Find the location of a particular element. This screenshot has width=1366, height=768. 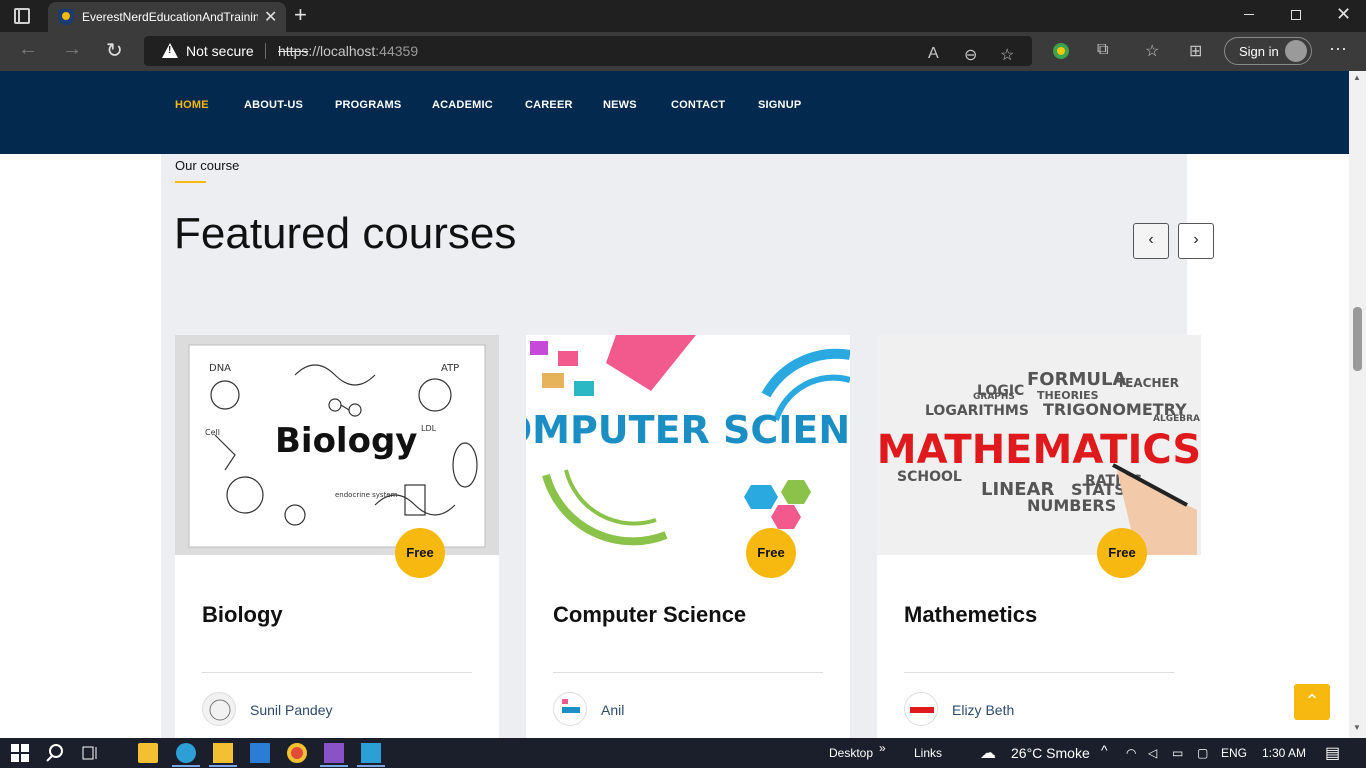

extension-icon is located at coordinates (1061, 51).